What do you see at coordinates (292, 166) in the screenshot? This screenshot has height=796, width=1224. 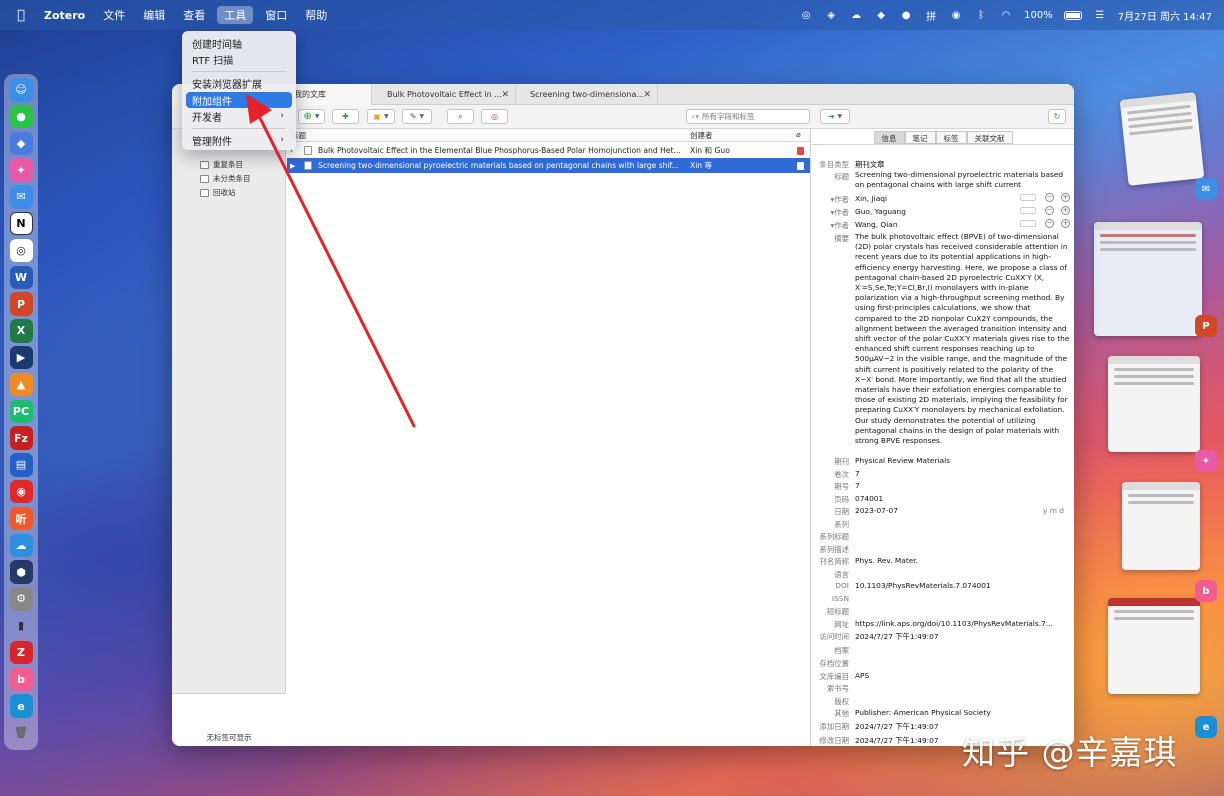 I see `expand-icon: ▶` at bounding box center [292, 166].